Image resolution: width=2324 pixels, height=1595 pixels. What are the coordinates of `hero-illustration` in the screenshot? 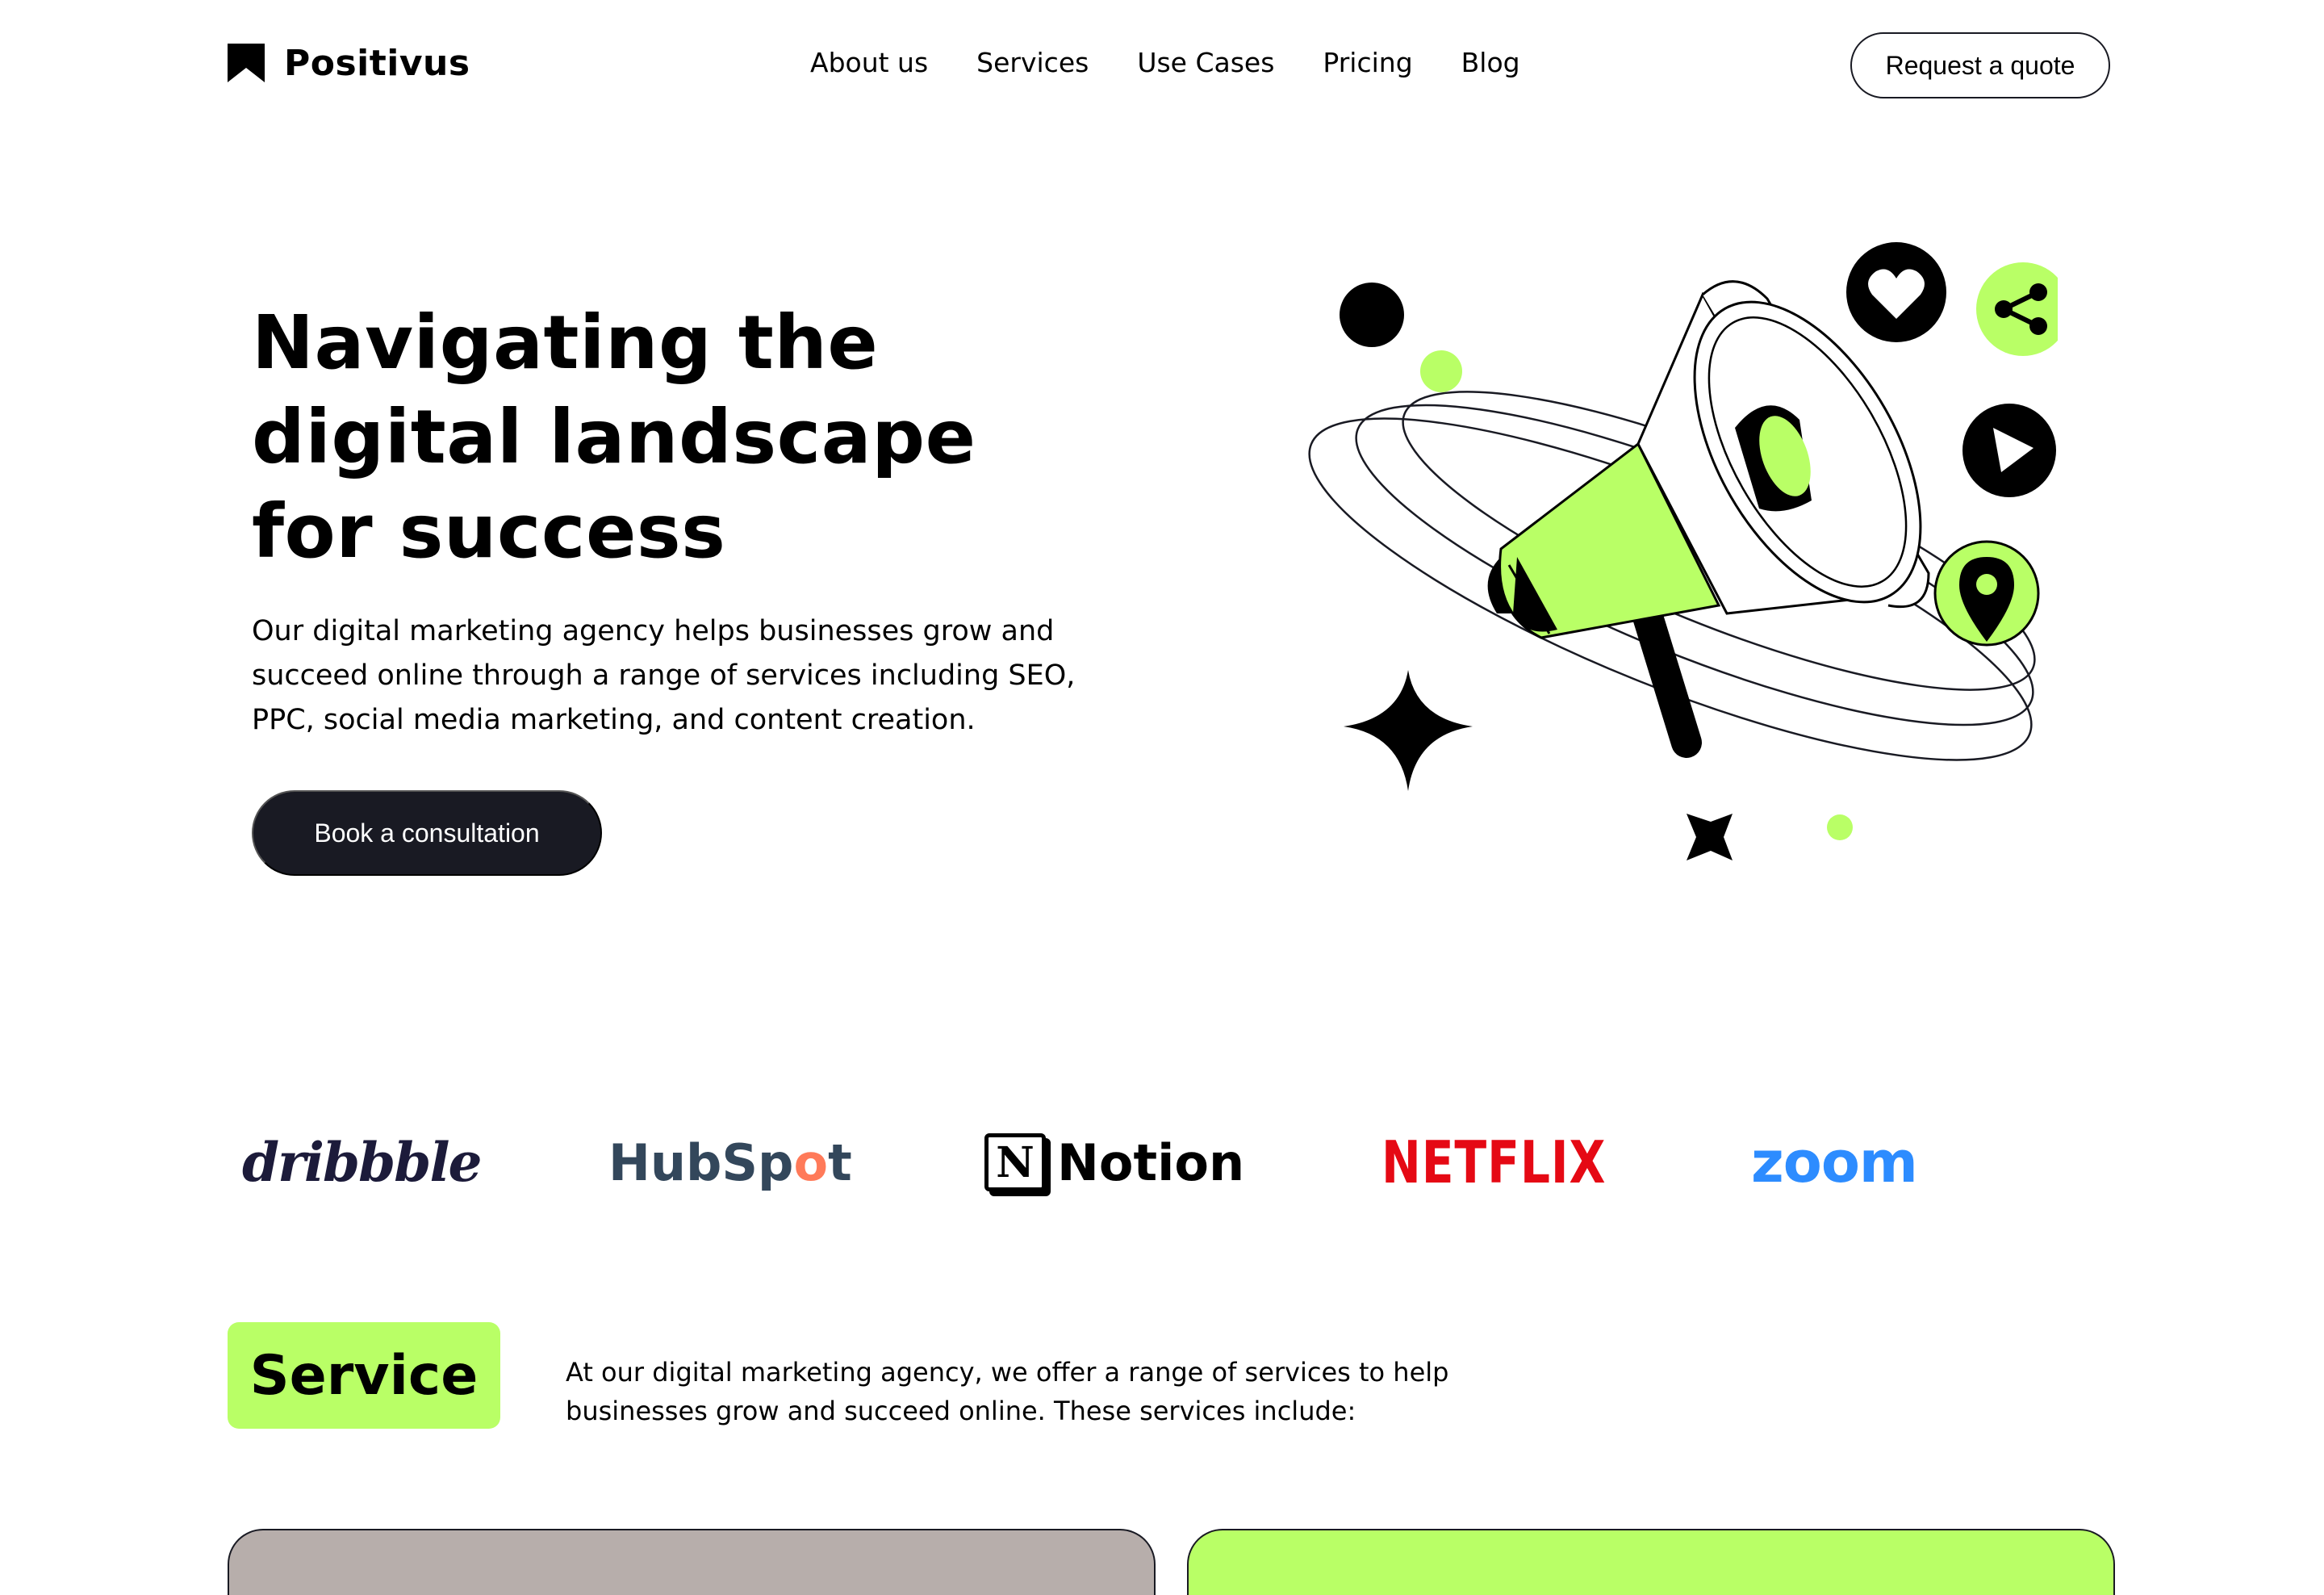 It's located at (1683, 551).